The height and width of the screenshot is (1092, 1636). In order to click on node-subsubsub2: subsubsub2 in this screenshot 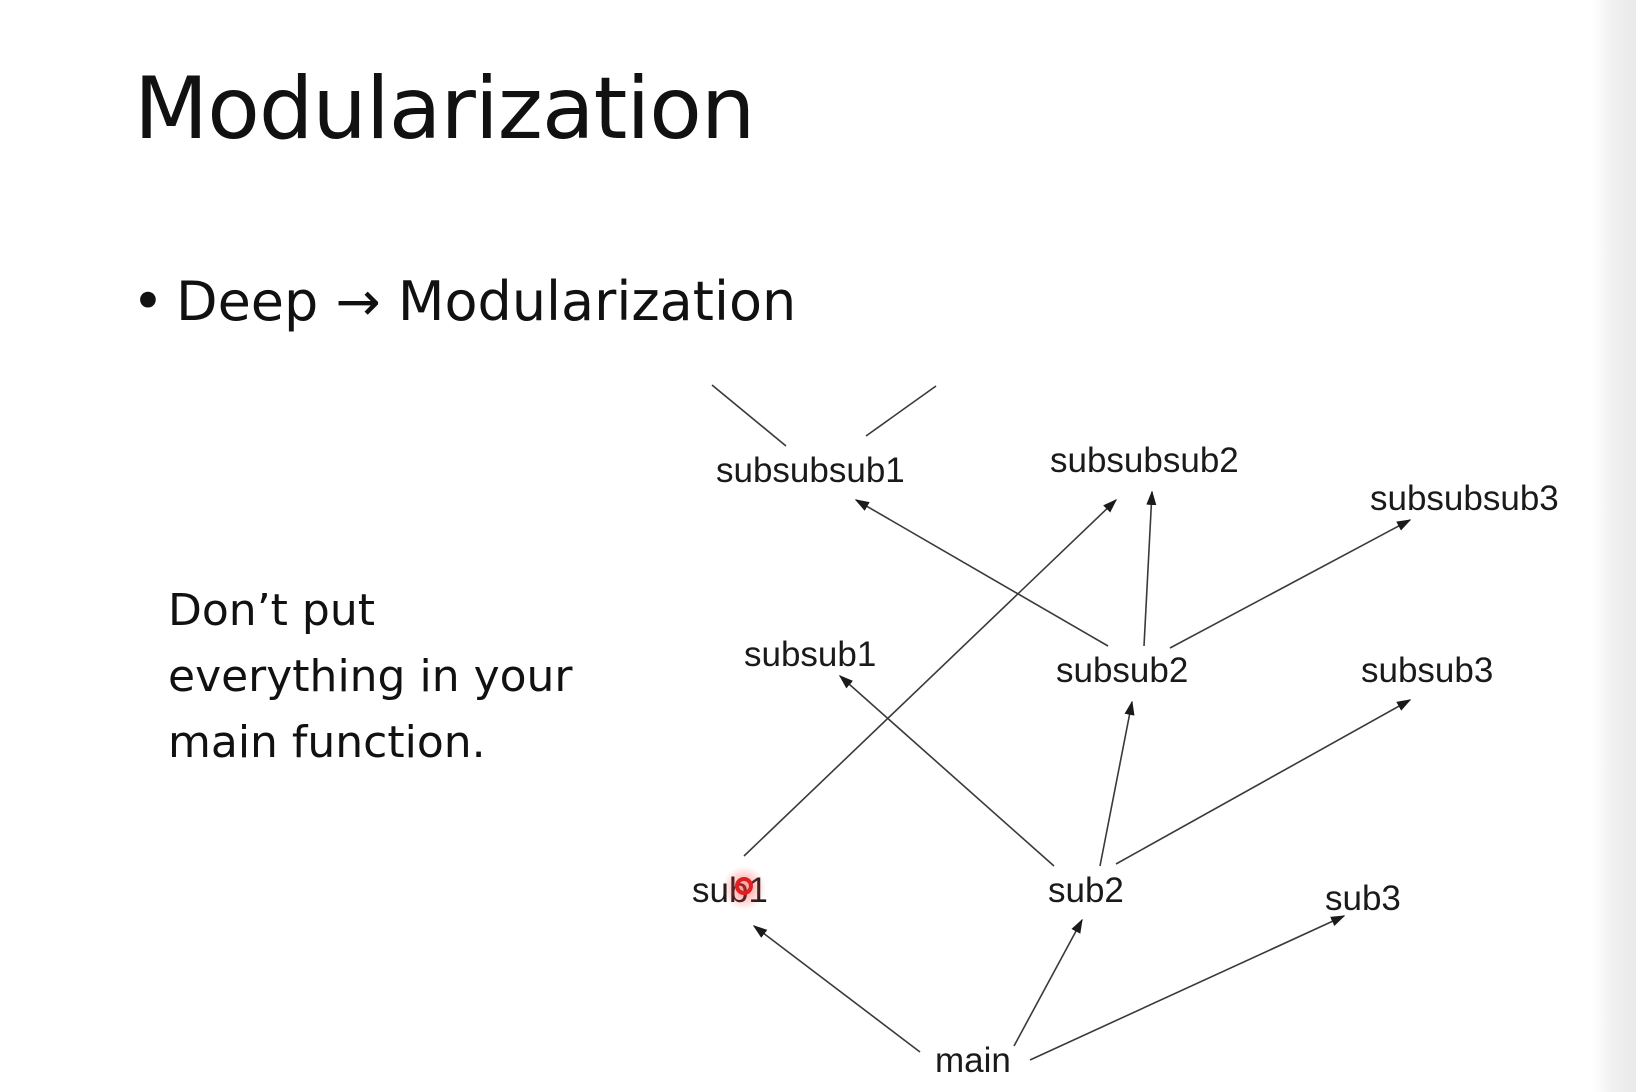, I will do `click(1144, 460)`.